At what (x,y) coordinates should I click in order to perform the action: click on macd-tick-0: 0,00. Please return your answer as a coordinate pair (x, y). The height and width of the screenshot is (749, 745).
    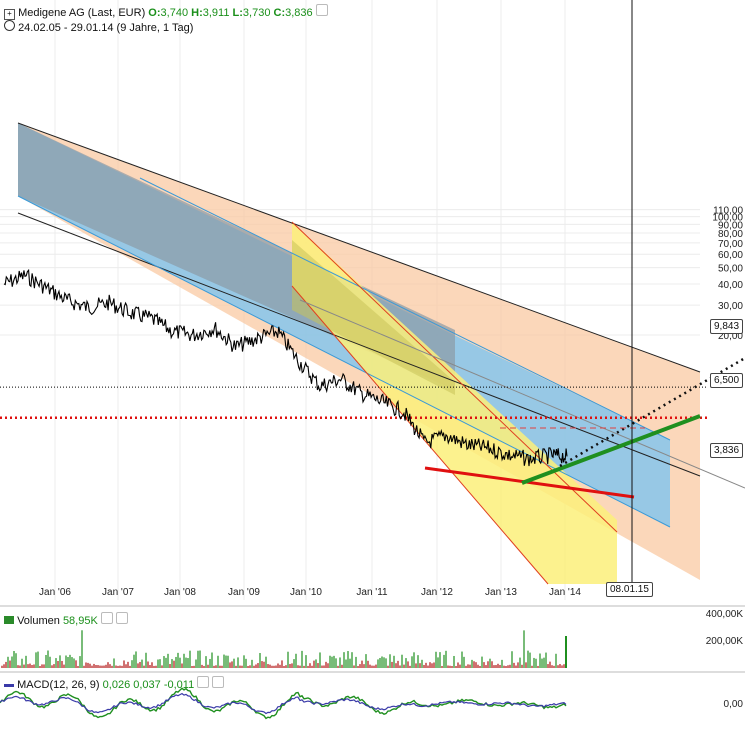
    Looking at the image, I should click on (733, 704).